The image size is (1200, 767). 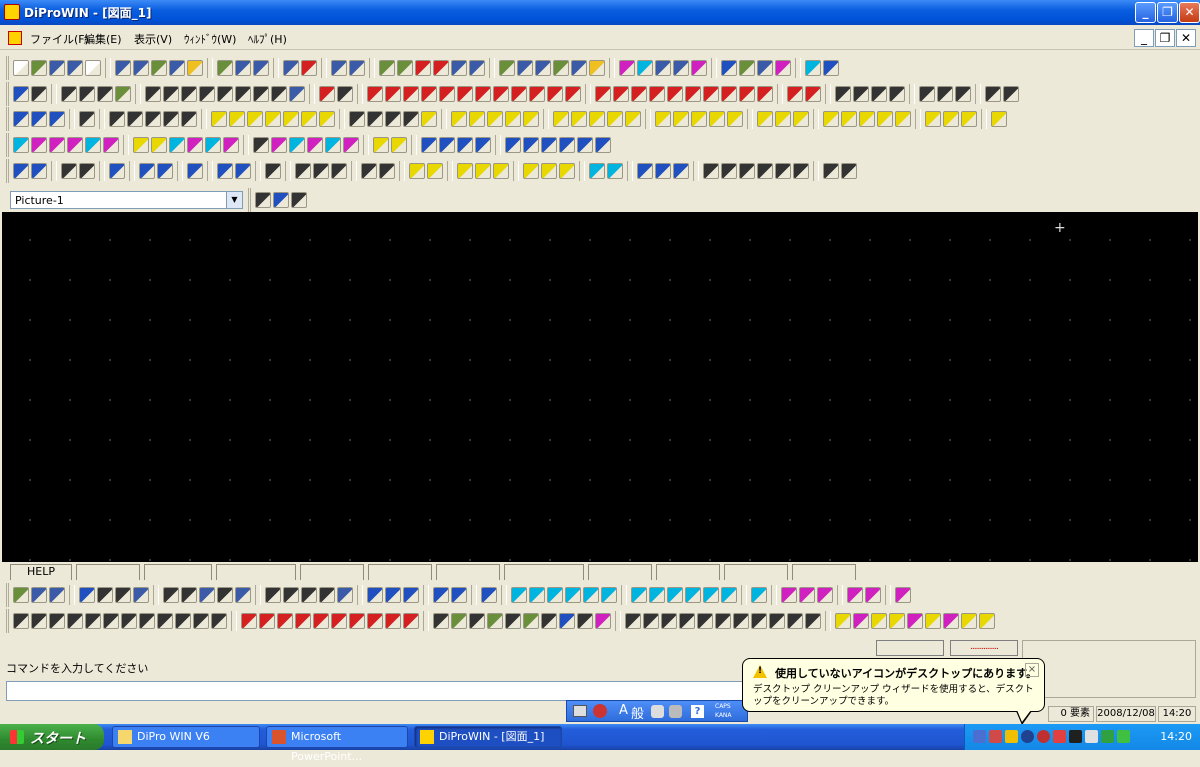 I want to click on document-icon, so click(x=15, y=38).